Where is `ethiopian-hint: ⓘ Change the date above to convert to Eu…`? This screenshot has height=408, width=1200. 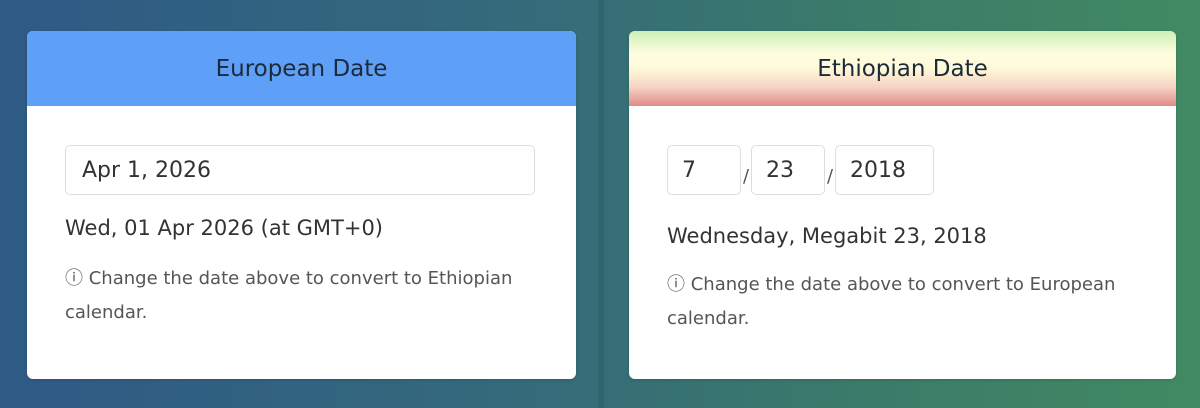 ethiopian-hint: ⓘ Change the date above to convert to Eu… is located at coordinates (897, 302).